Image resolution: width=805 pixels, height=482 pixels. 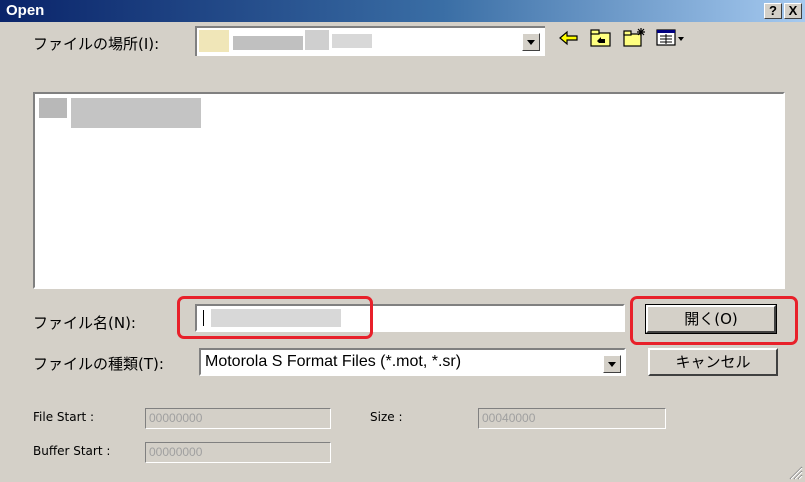 What do you see at coordinates (531, 42) in the screenshot?
I see `look-in-dropdown-button` at bounding box center [531, 42].